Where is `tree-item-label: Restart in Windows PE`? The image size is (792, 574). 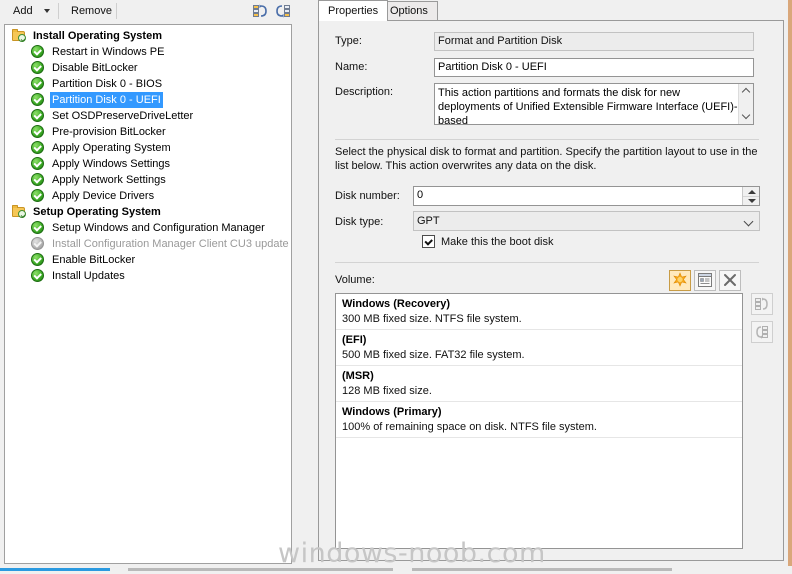
tree-item-label: Restart in Windows PE is located at coordinates (108, 52).